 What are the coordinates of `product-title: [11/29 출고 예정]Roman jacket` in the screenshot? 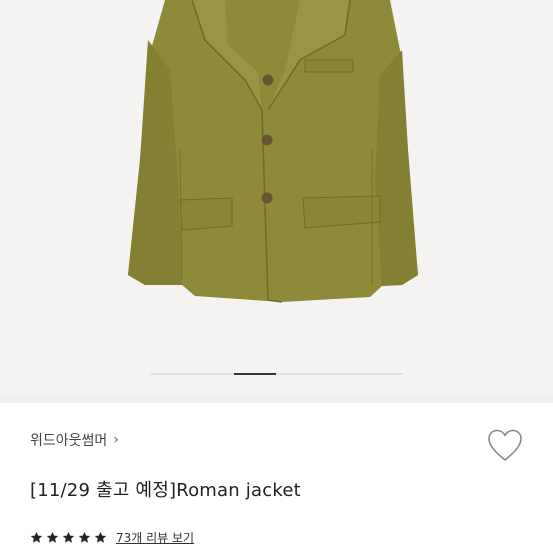 It's located at (165, 490).